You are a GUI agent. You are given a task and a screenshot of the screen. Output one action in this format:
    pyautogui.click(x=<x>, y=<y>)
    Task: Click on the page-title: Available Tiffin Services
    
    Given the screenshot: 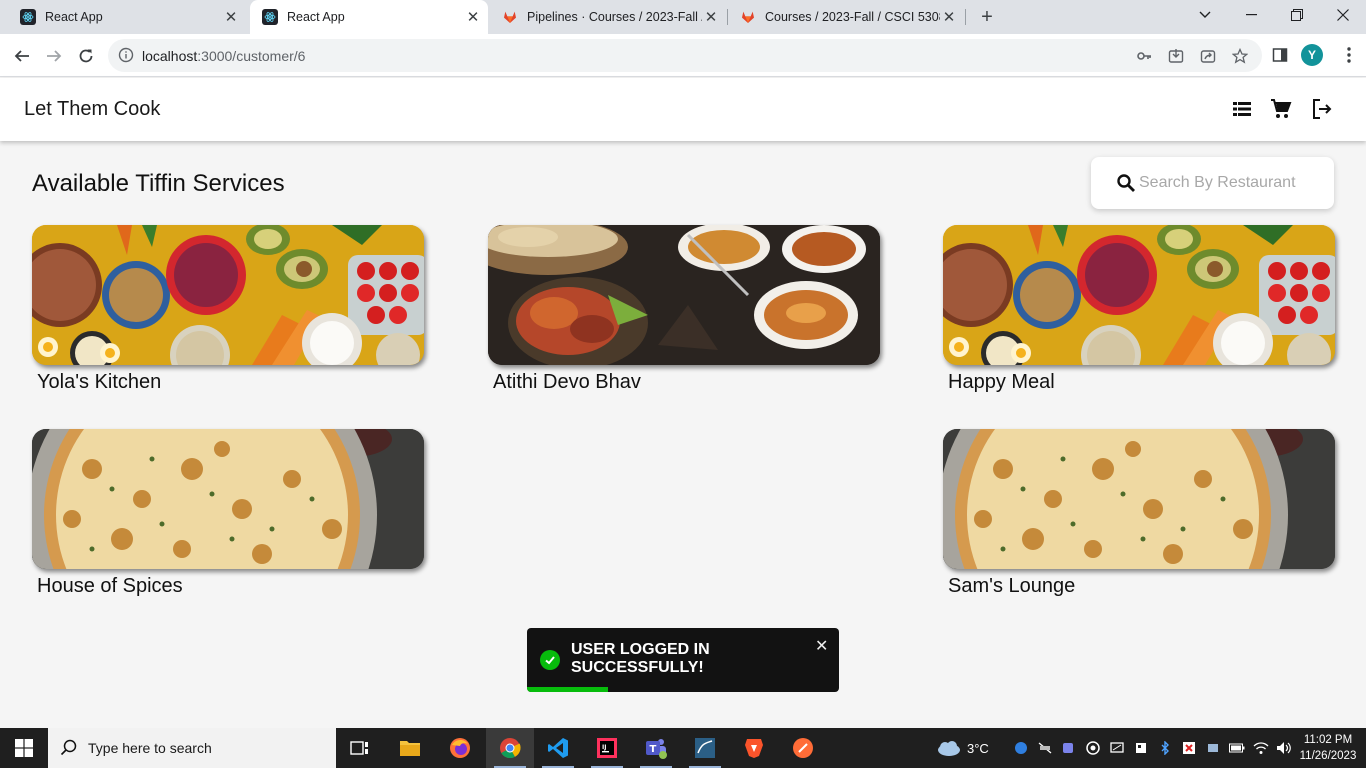 What is the action you would take?
    pyautogui.click(x=158, y=183)
    